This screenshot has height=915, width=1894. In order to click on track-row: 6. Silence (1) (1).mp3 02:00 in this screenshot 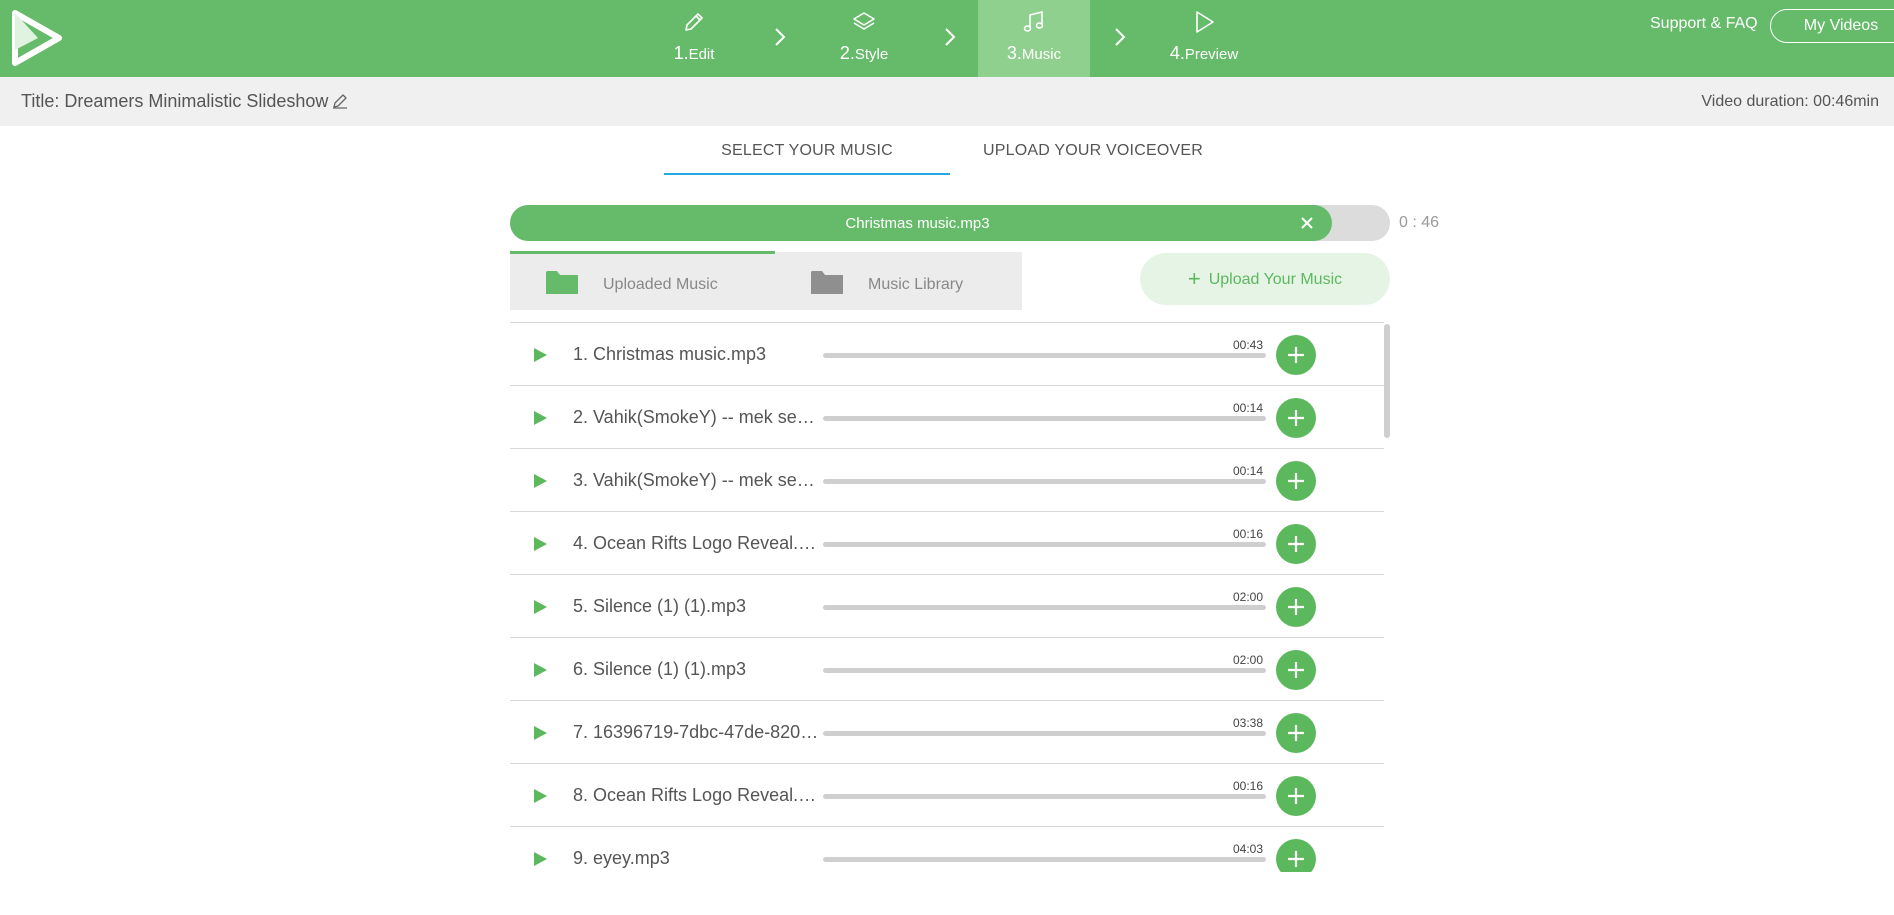, I will do `click(947, 669)`.